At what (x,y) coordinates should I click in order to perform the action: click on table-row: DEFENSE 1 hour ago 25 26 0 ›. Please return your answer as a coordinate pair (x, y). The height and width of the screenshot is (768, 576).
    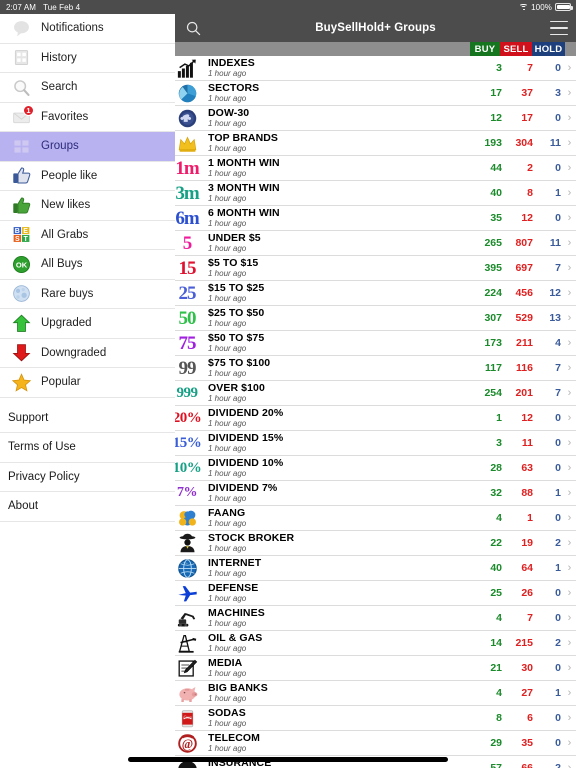
    Looking at the image, I should click on (375, 593).